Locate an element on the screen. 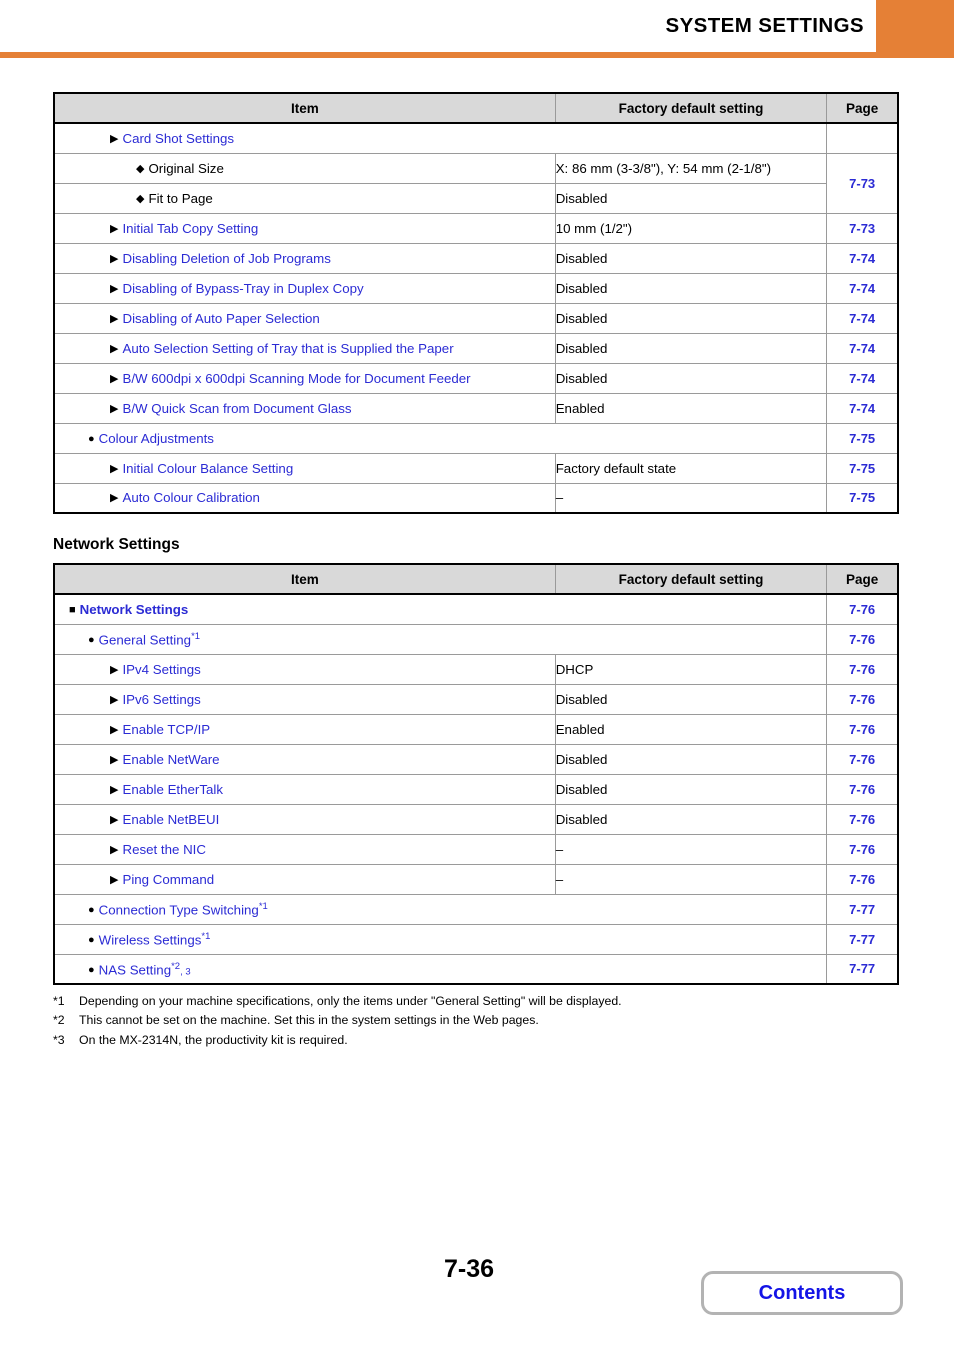  row-label: ● Connection Type Switching*1 is located at coordinates (440, 909).